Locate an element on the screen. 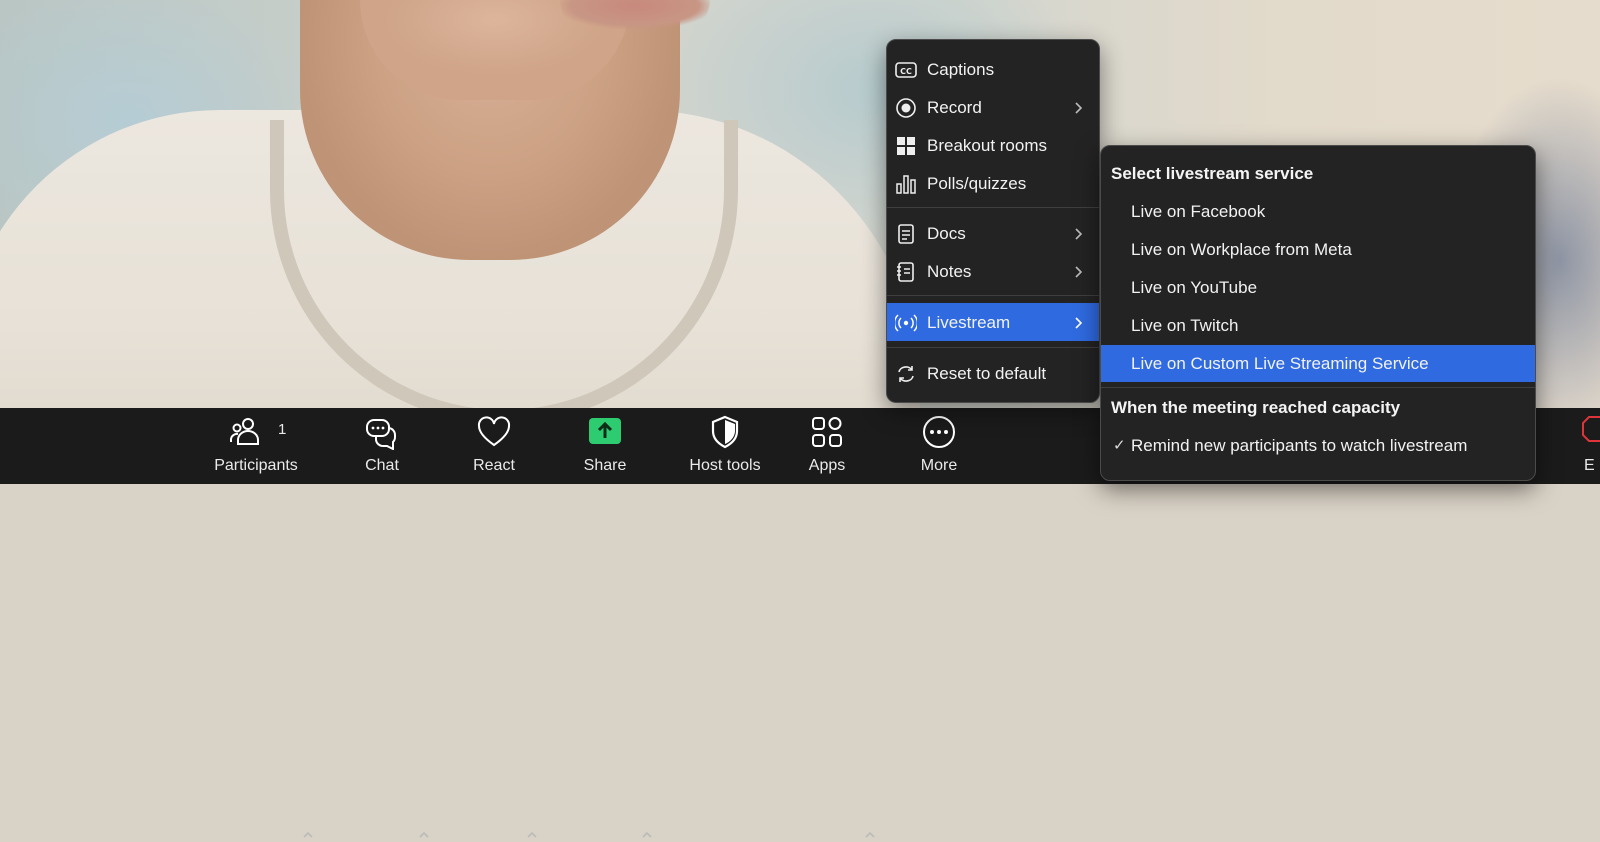 This screenshot has width=1600, height=842. menu-item-label: Record is located at coordinates (954, 107).